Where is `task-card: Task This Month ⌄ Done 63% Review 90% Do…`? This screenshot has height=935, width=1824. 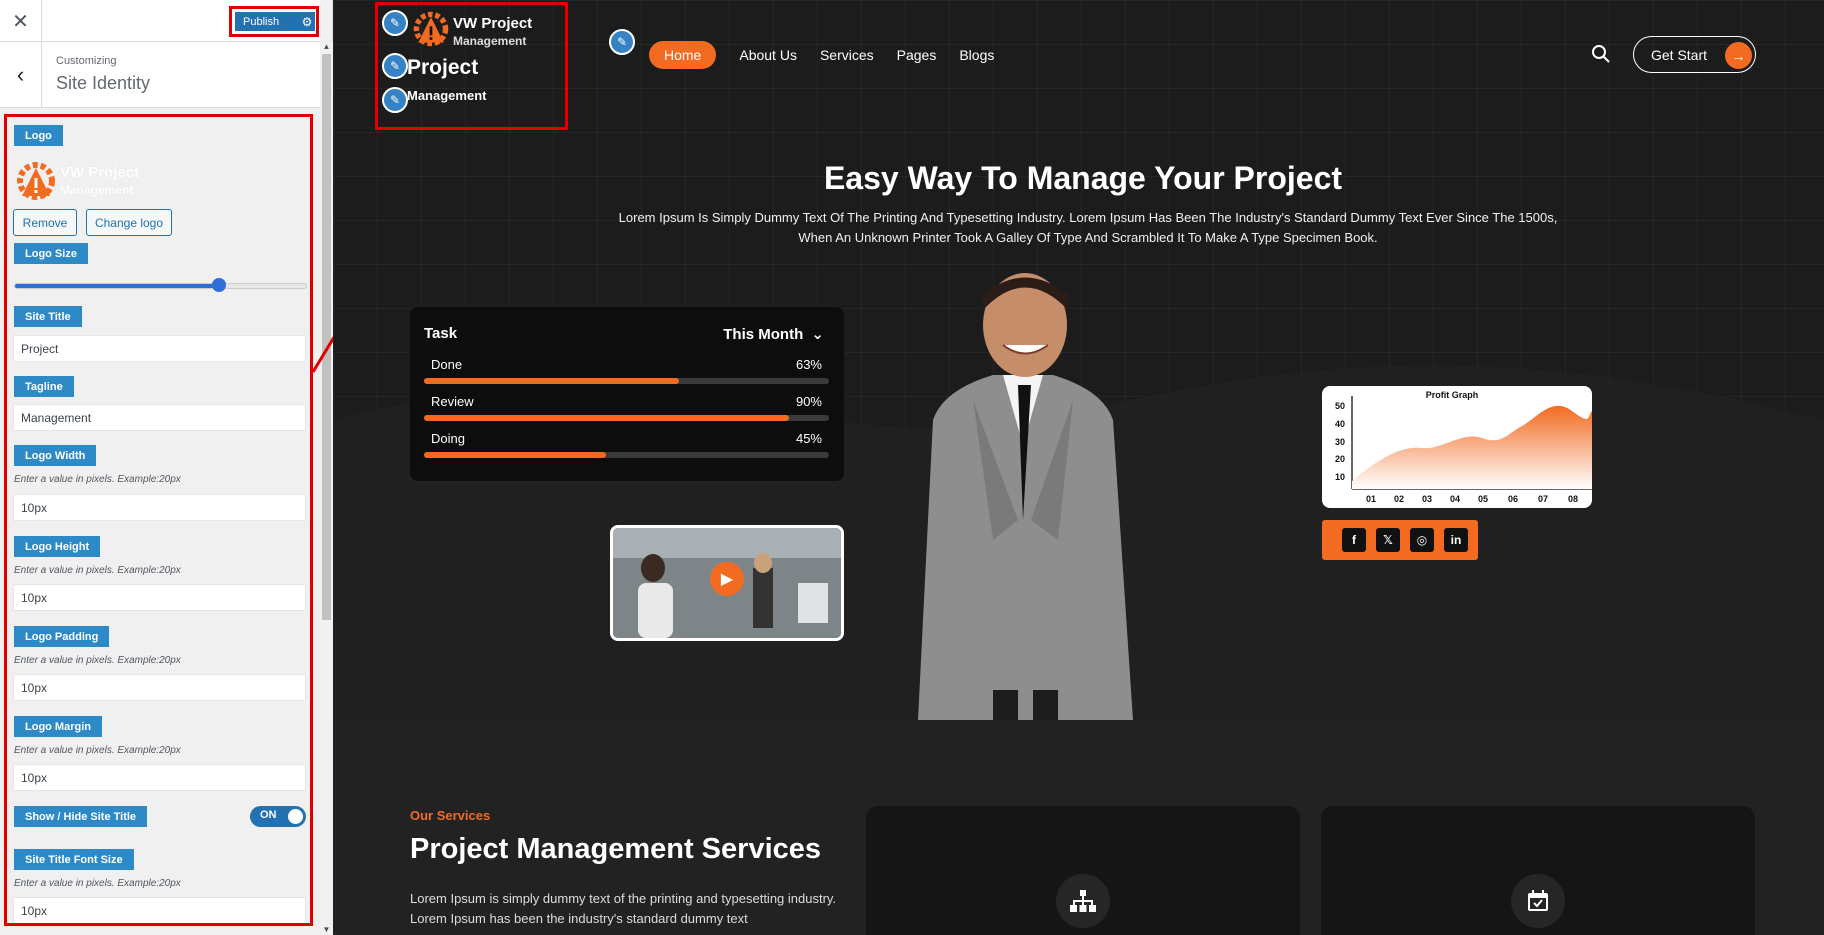 task-card: Task This Month ⌄ Done 63% Review 90% Do… is located at coordinates (627, 394).